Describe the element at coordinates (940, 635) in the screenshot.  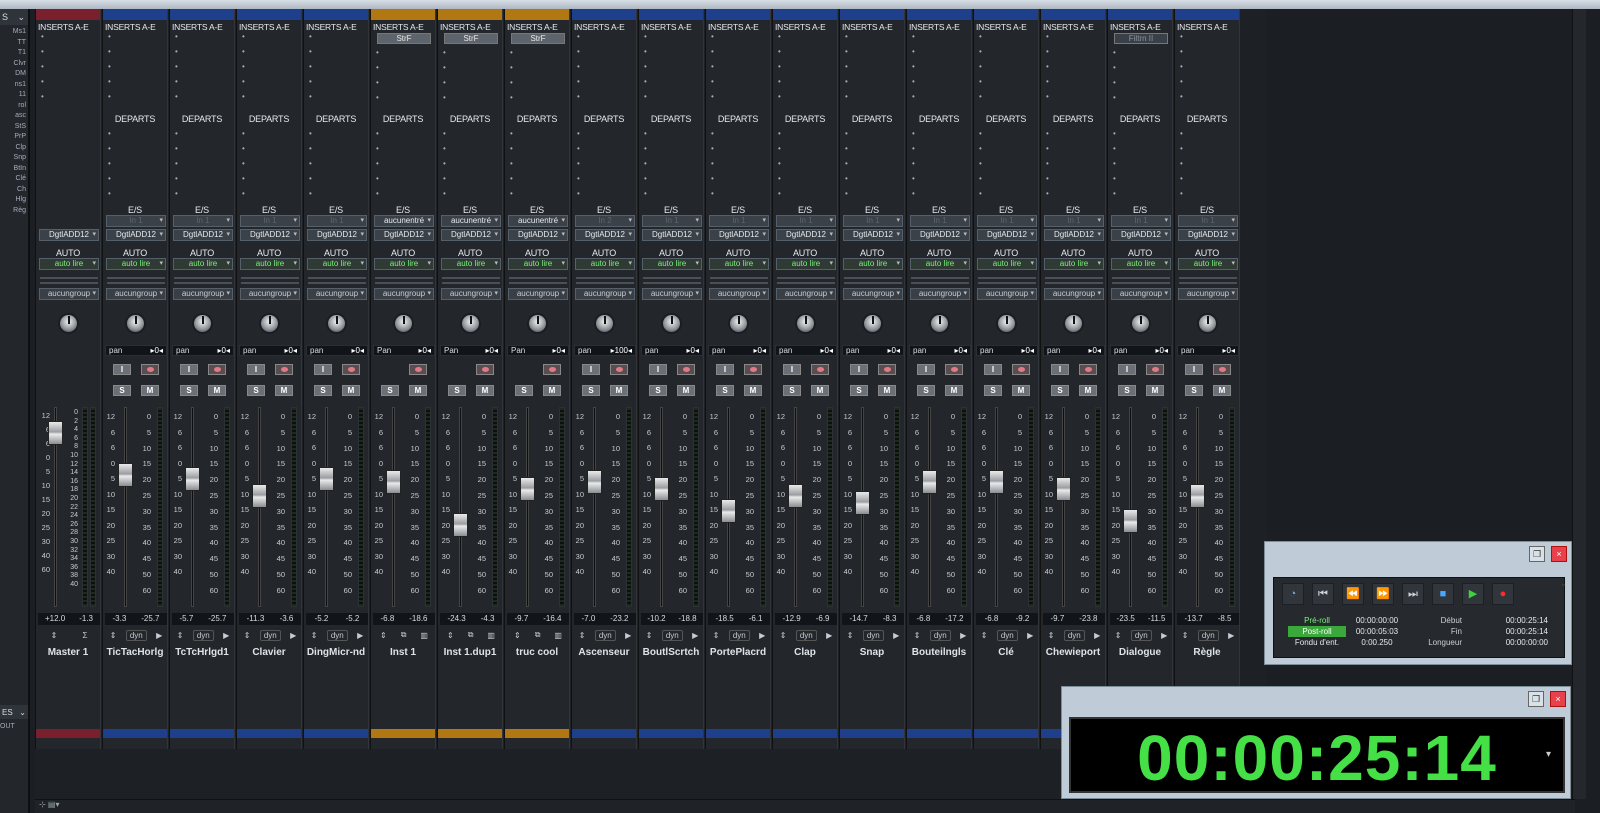
I see `dyn-button: dyn` at that location.